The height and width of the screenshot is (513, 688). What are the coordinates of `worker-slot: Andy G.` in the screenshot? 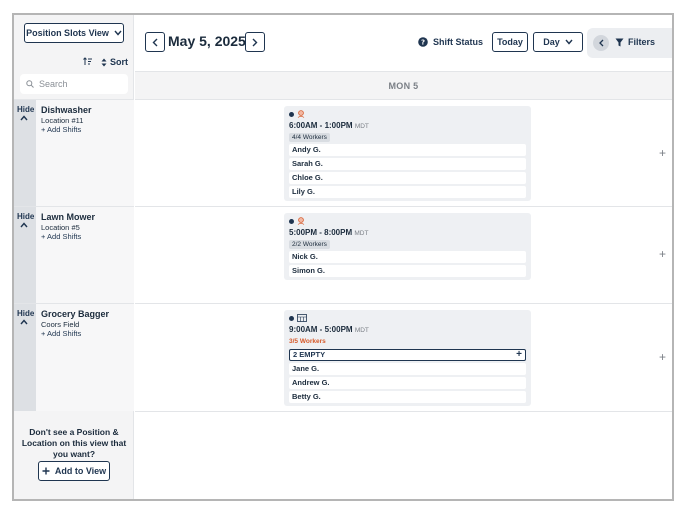 It's located at (407, 150).